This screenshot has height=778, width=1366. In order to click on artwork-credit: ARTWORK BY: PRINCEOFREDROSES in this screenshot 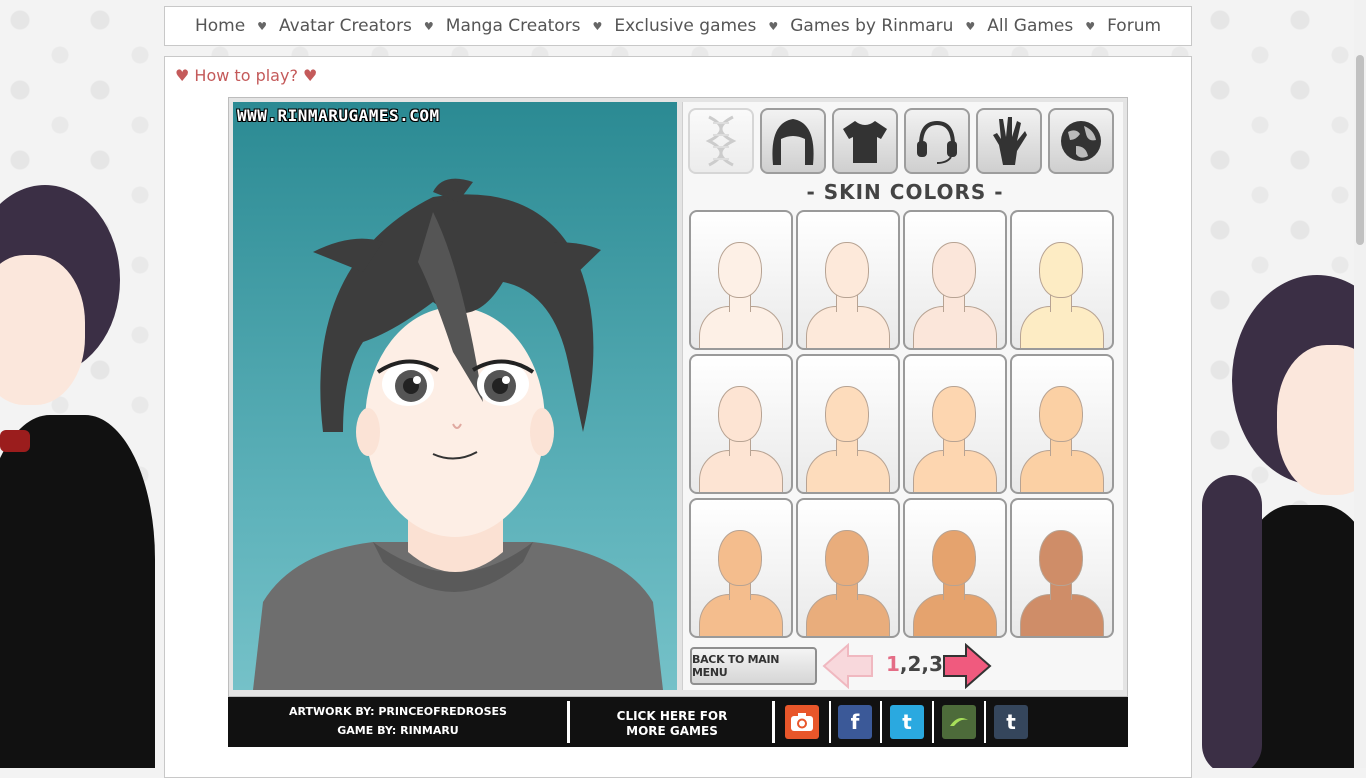, I will do `click(398, 711)`.